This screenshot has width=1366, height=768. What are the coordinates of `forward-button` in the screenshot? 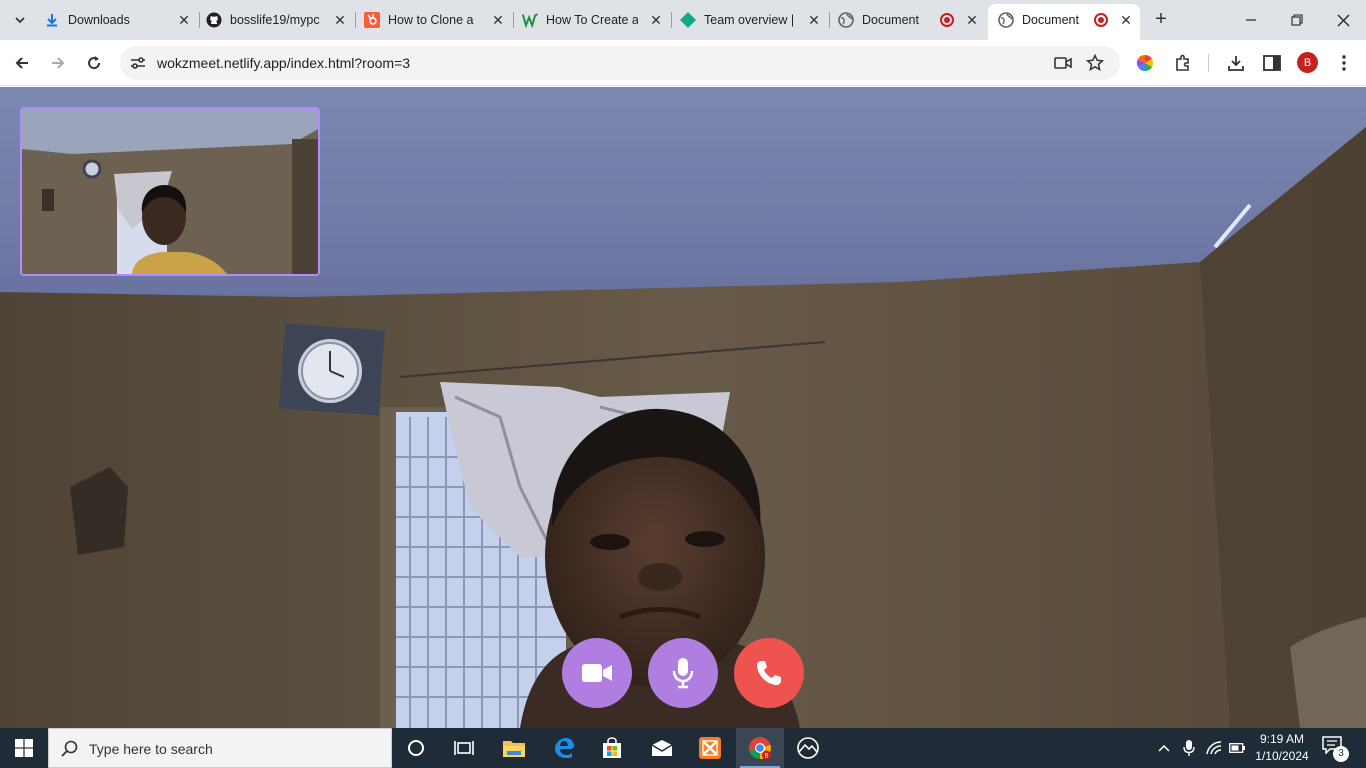 It's located at (58, 63).